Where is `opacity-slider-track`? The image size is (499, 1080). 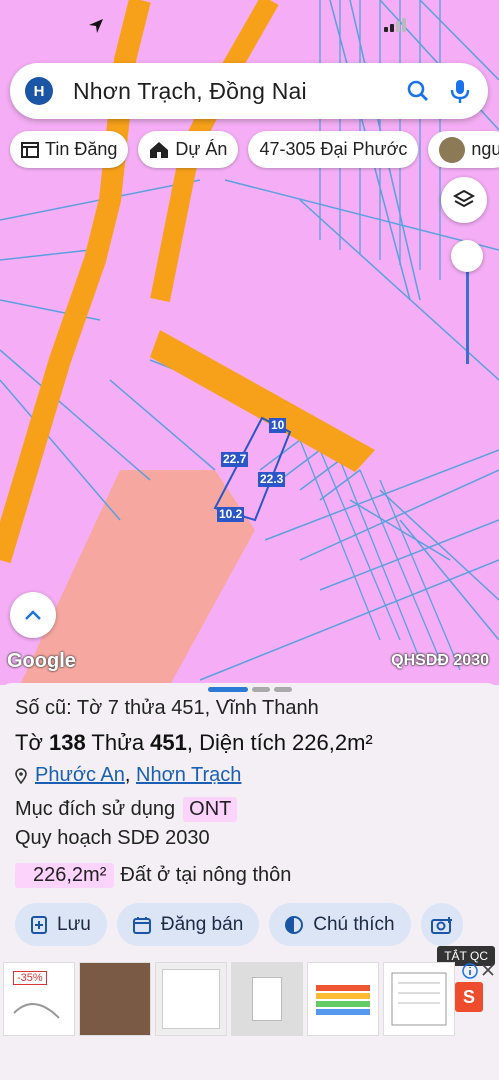 opacity-slider-track is located at coordinates (467, 311).